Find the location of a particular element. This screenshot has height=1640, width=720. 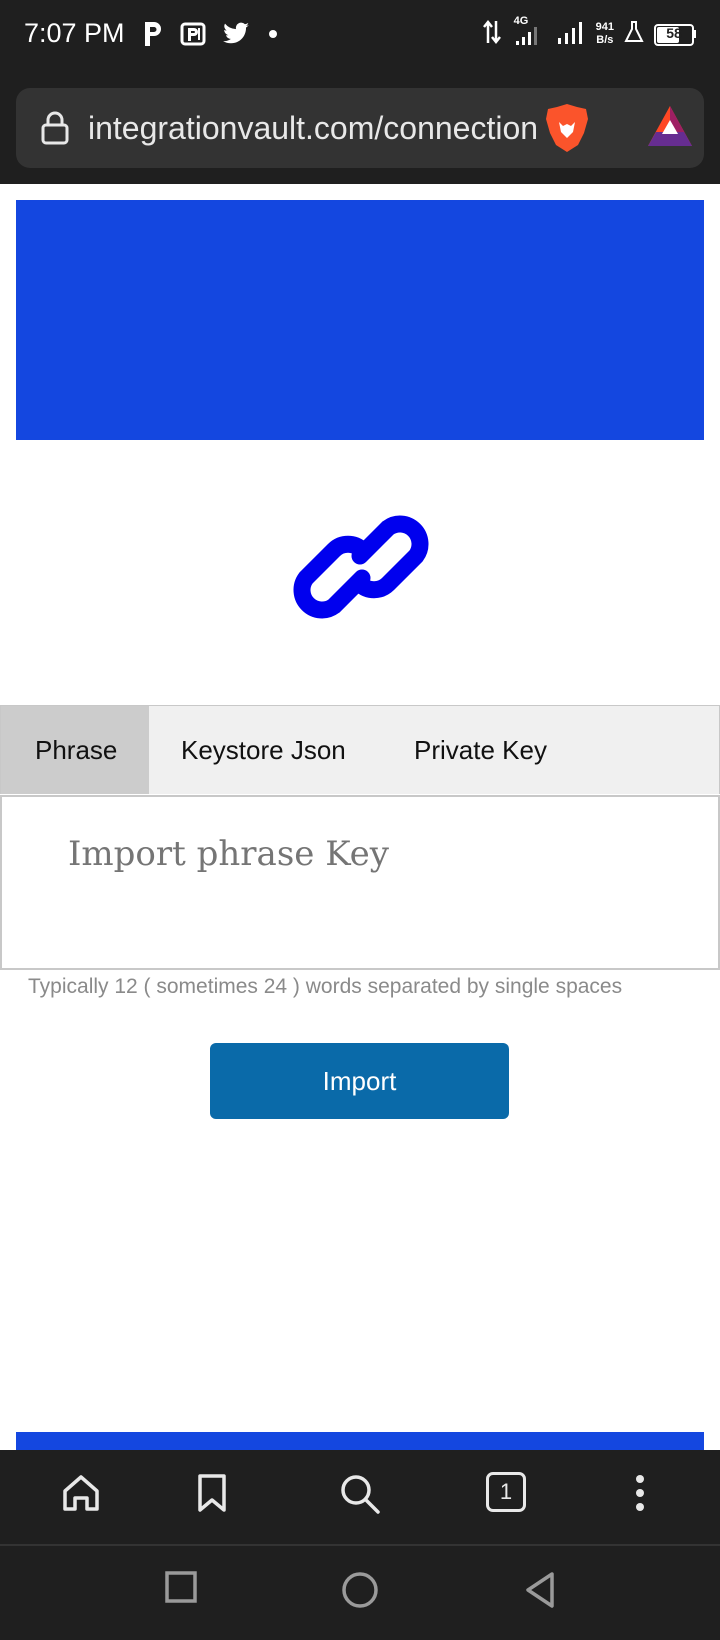

tabs-icon: 1 is located at coordinates (506, 1492).